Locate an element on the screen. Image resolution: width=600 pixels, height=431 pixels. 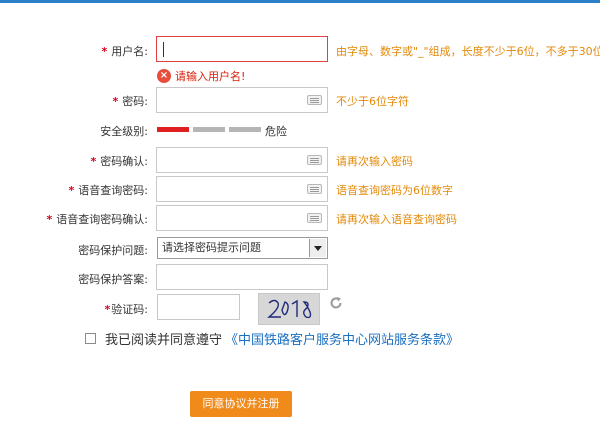
security-question-selected: 请选择密码提示问题 is located at coordinates (211, 247).